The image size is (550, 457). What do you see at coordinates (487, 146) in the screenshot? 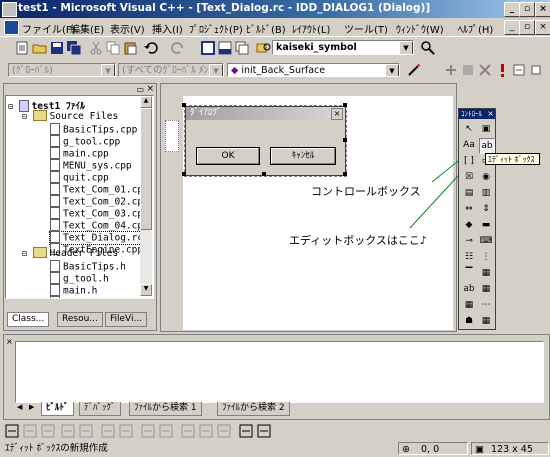
I see `edit-box-icon: ab` at bounding box center [487, 146].